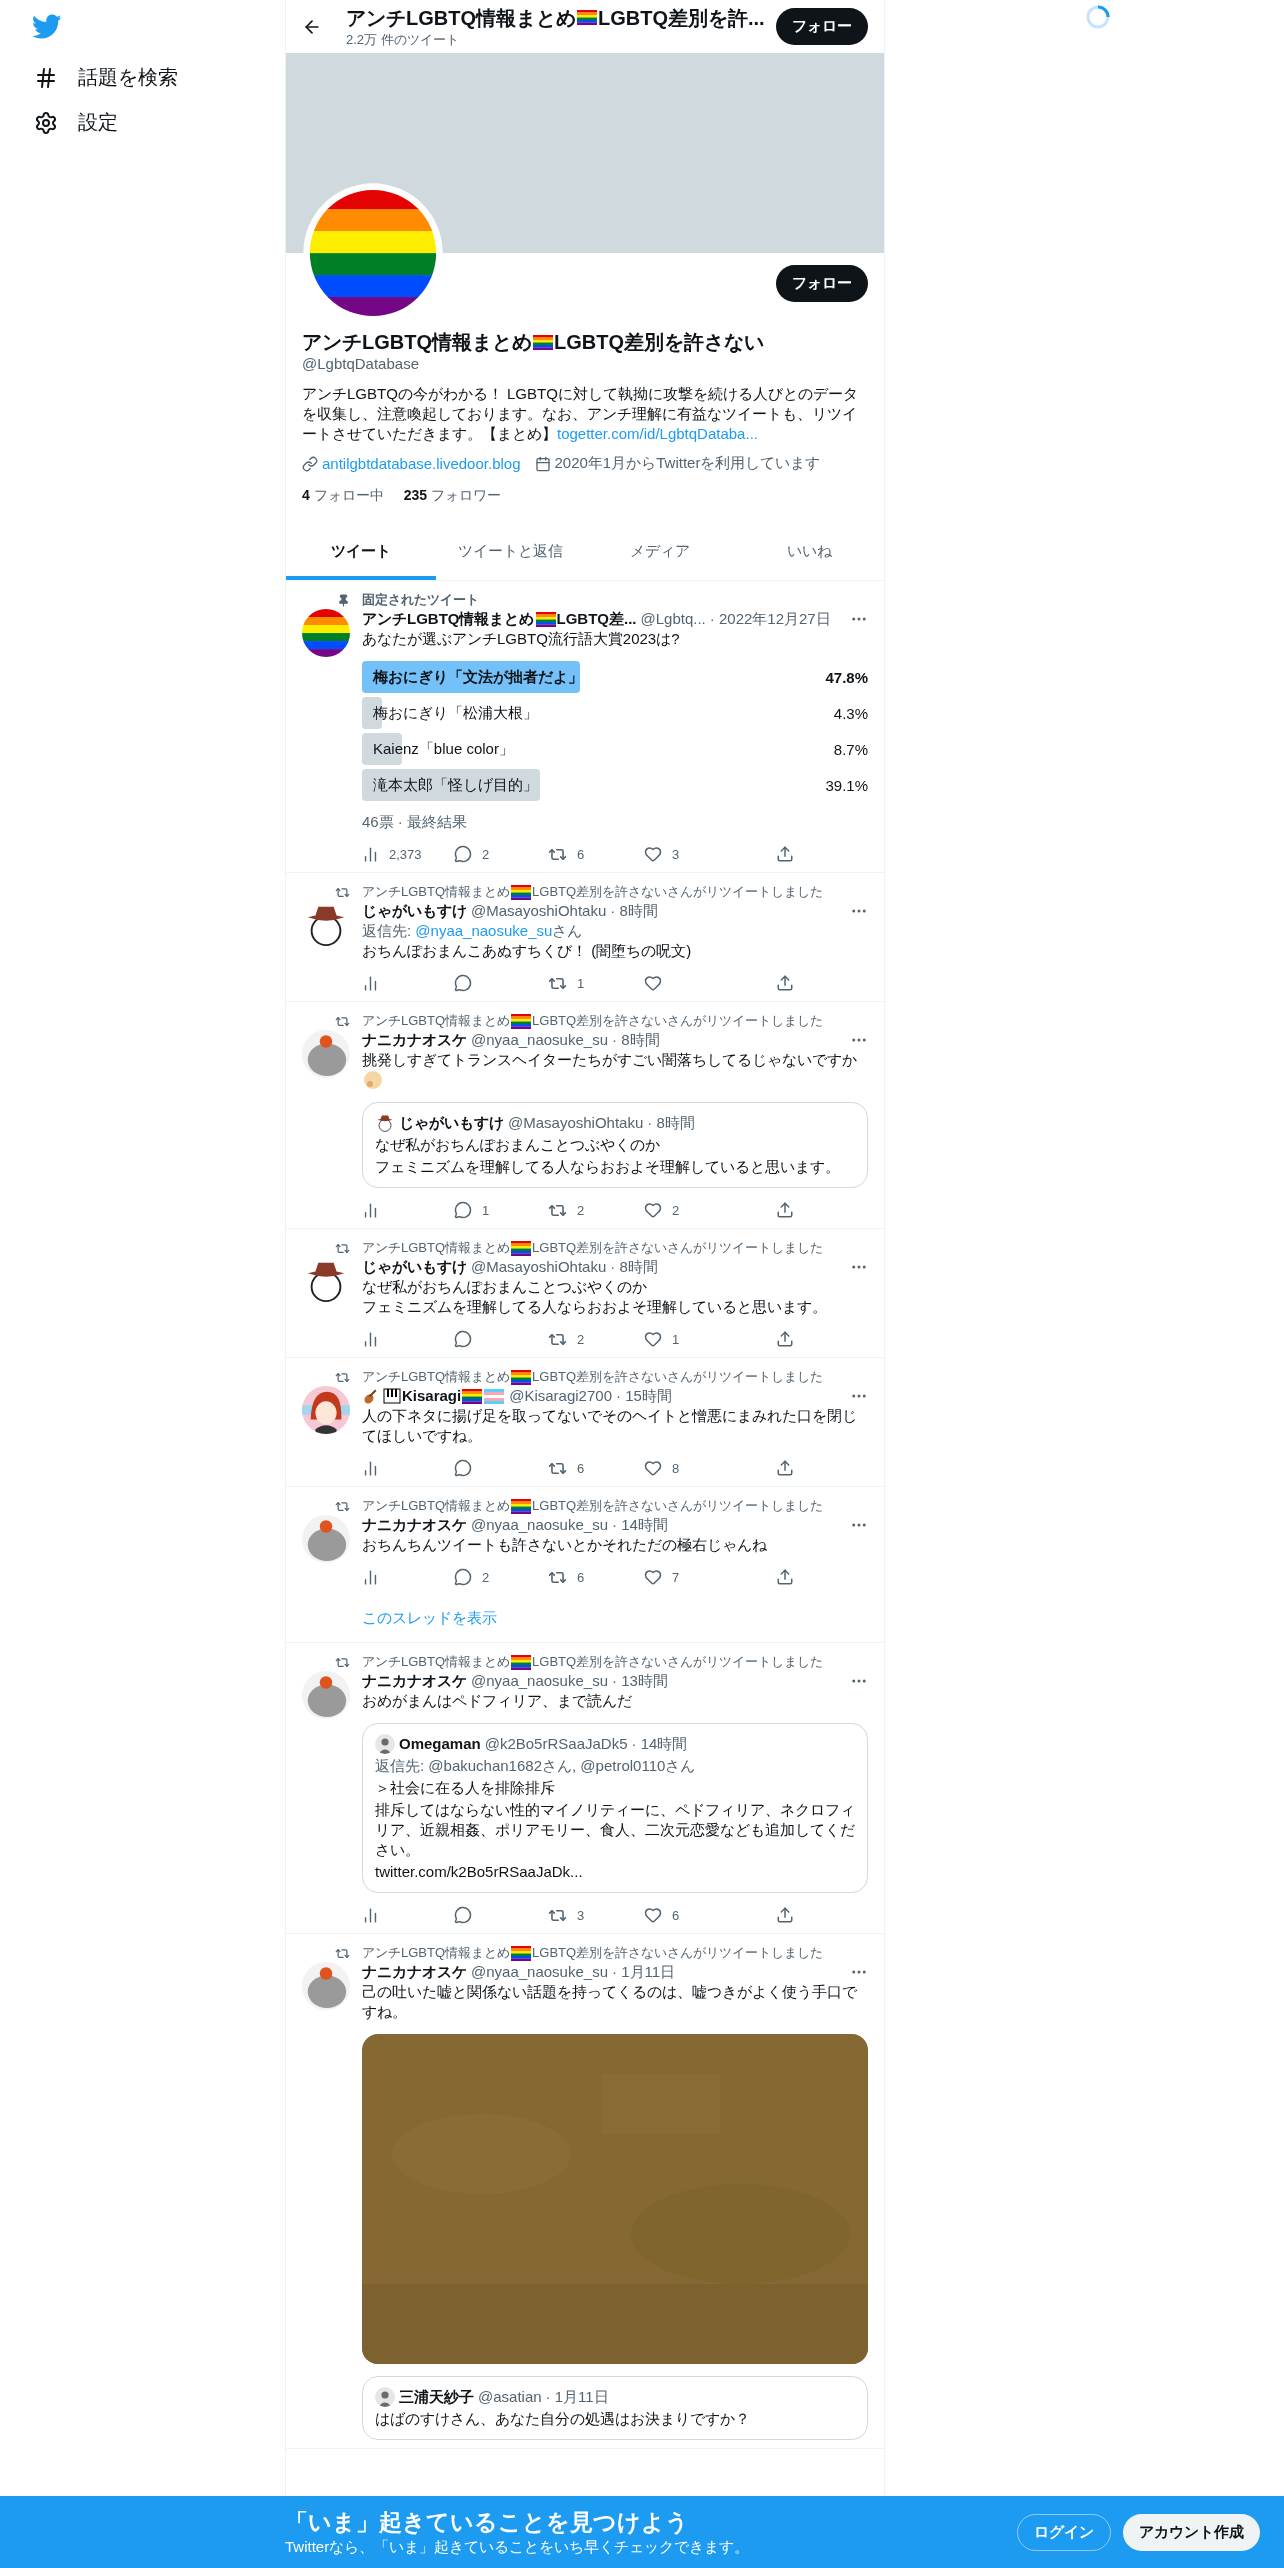  I want to click on bird-logo, so click(47, 27).